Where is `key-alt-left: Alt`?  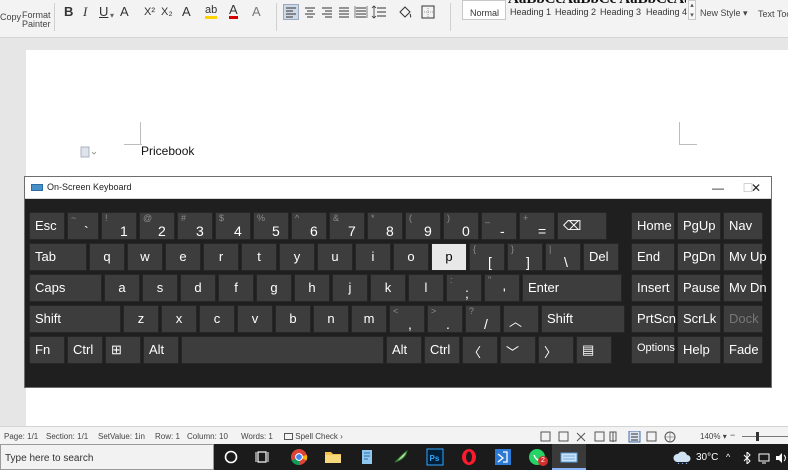
key-alt-left: Alt is located at coordinates (161, 350).